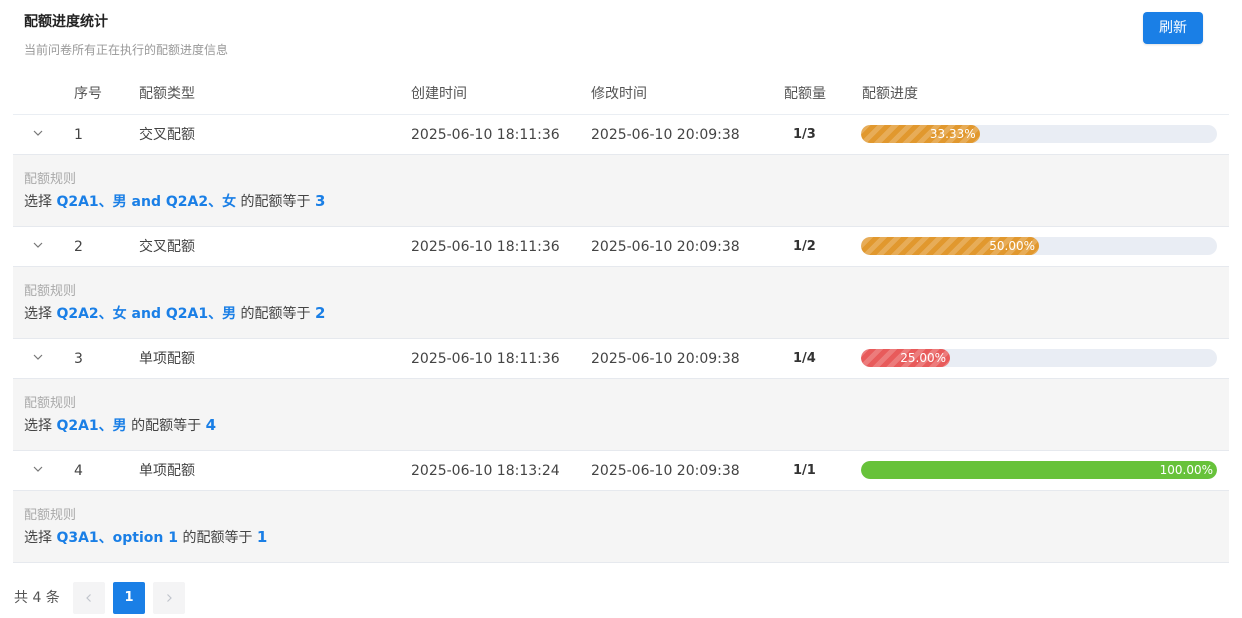  I want to click on row-quantity: 1/4, so click(804, 358).